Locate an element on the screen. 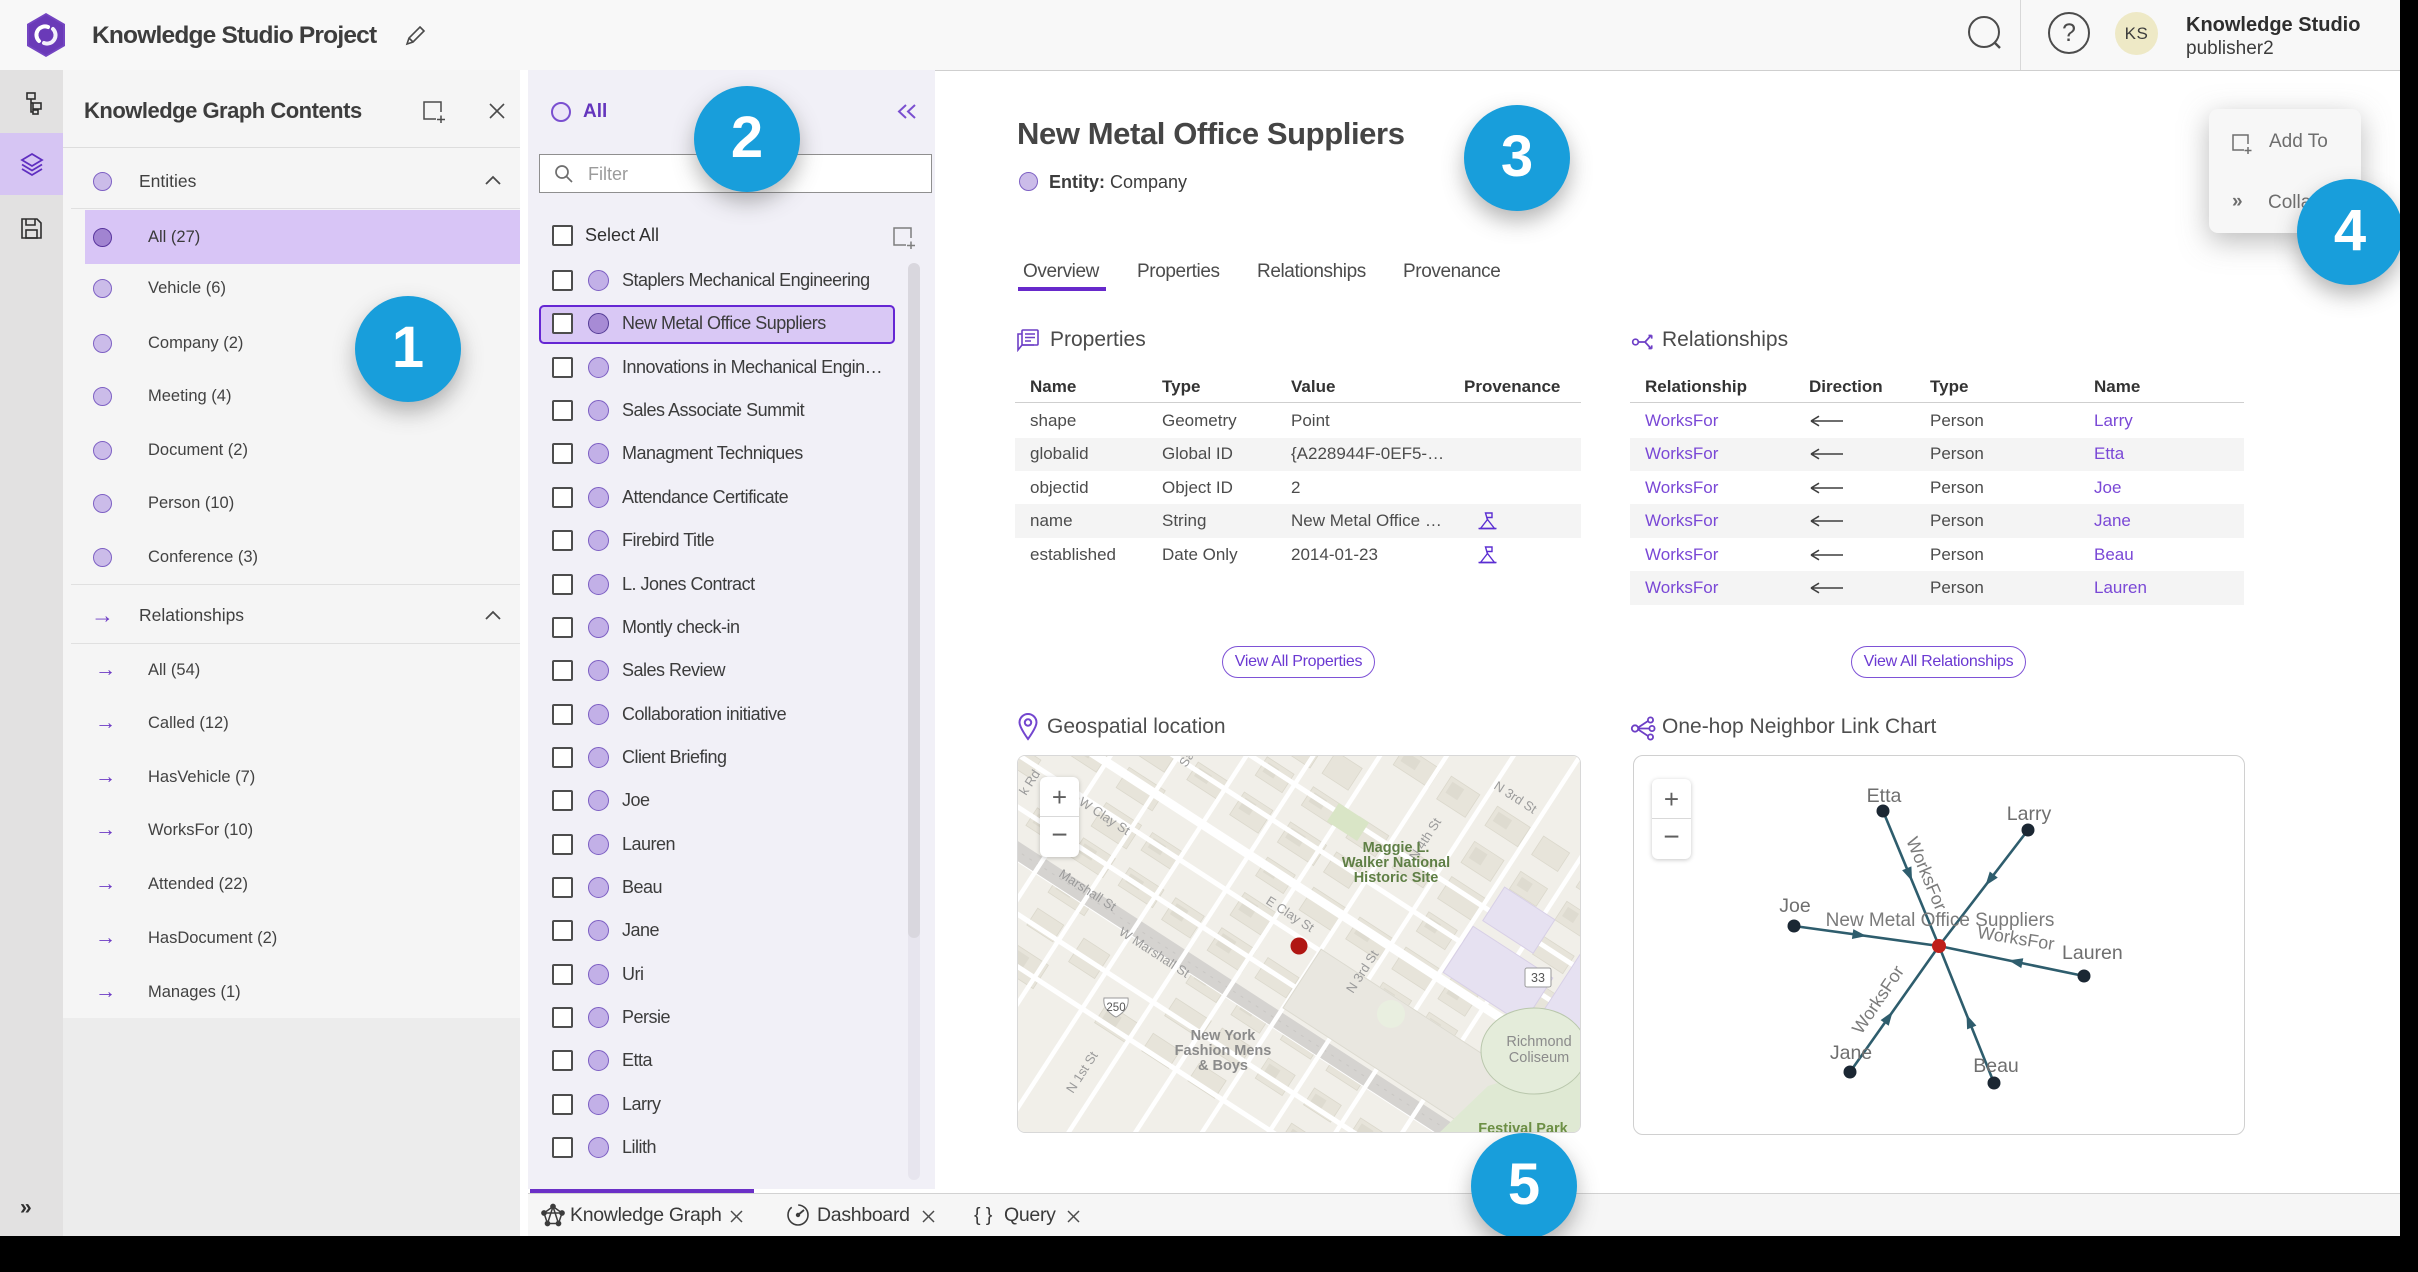 The image size is (2418, 1272). svg-text: Lauren is located at coordinates (2092, 953).